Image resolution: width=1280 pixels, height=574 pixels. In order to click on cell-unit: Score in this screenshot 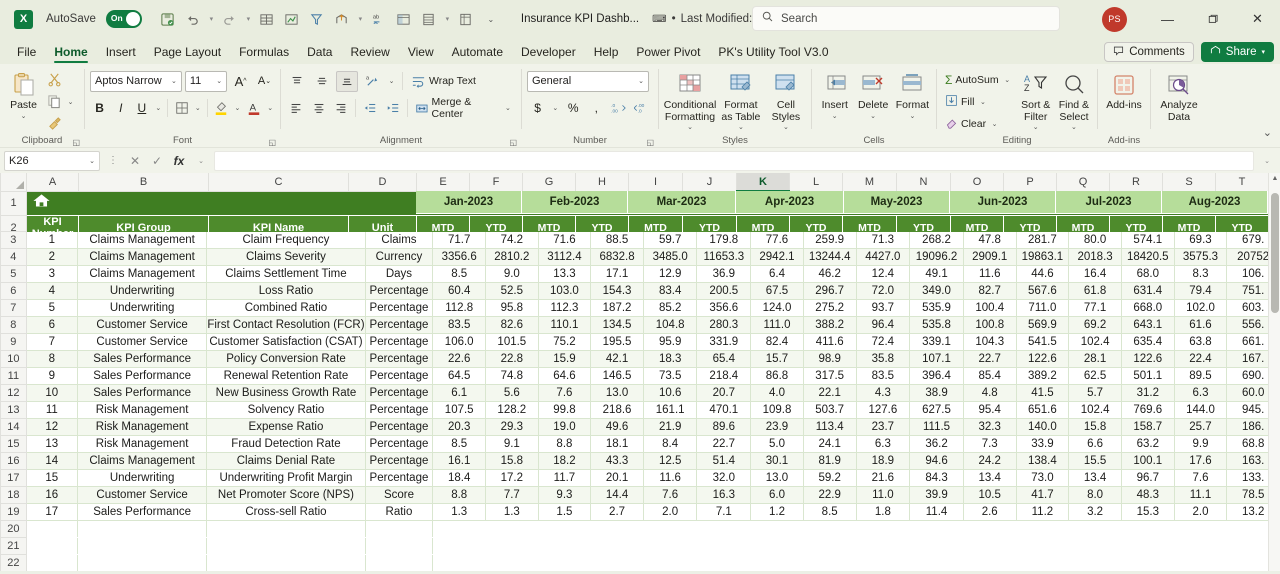, I will do `click(399, 495)`.